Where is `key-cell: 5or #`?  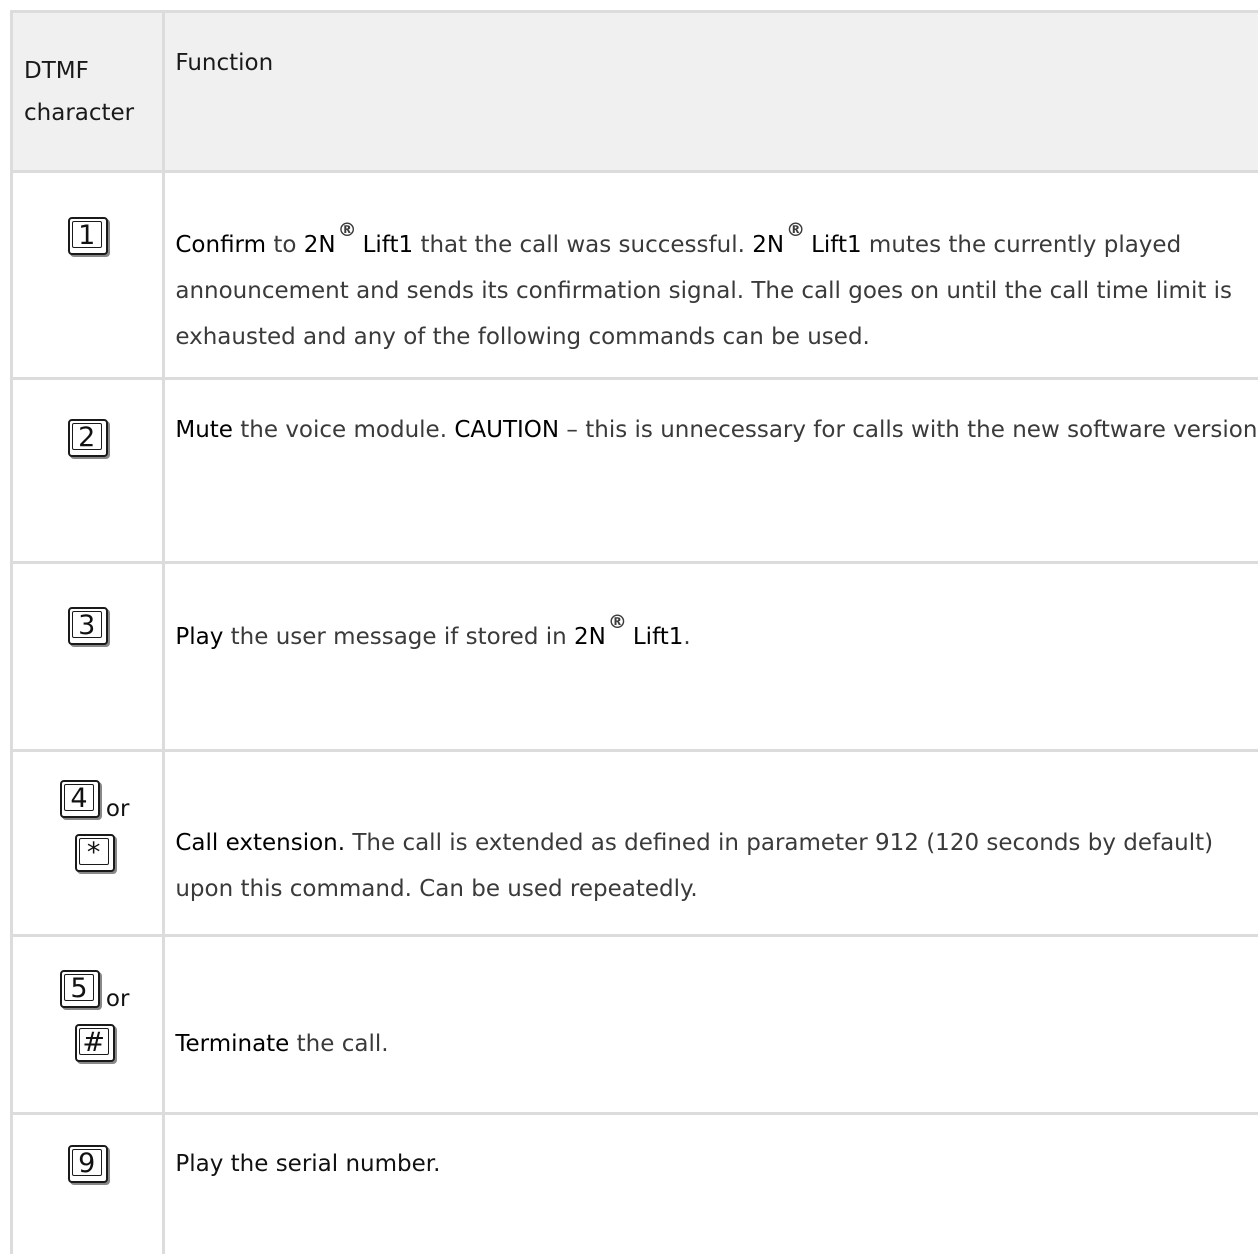
key-cell: 5or # is located at coordinates (88, 1025).